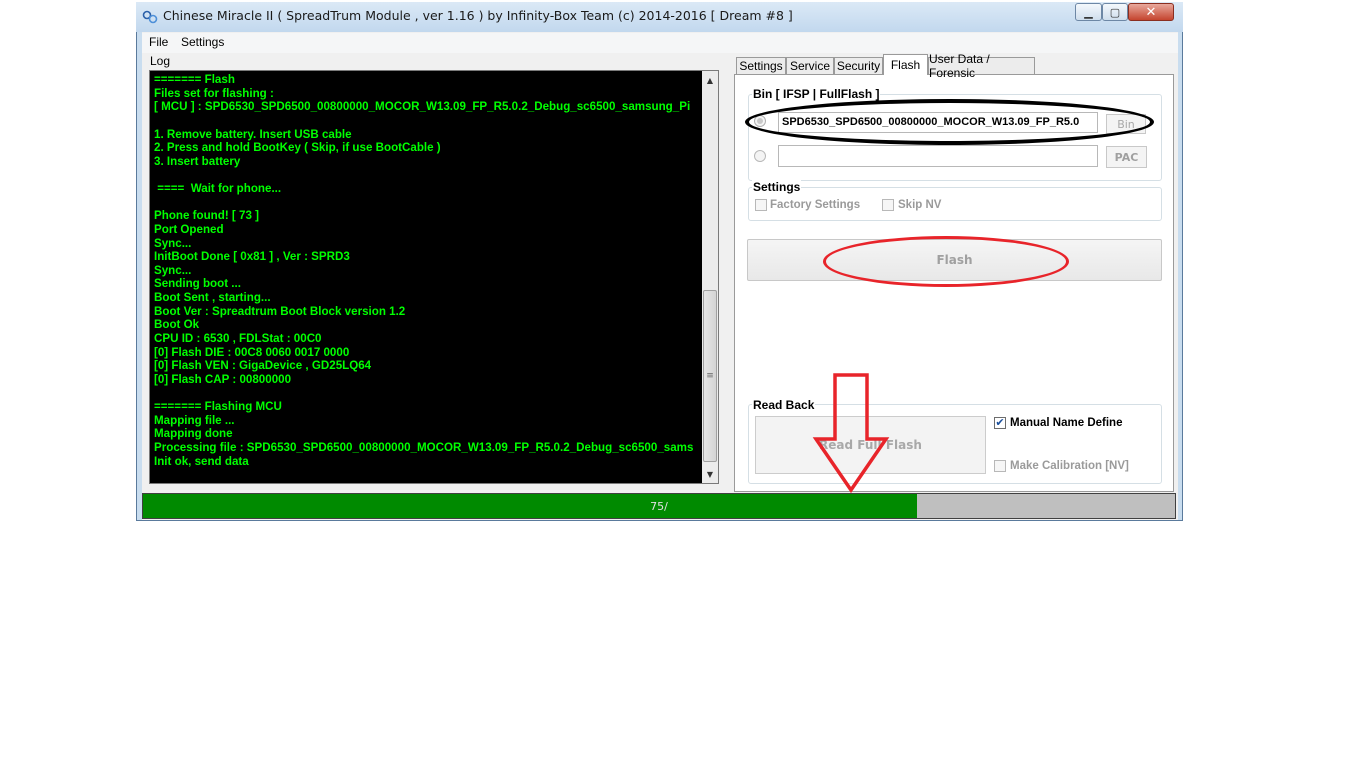  I want to click on close-icon: ✕, so click(1151, 12).